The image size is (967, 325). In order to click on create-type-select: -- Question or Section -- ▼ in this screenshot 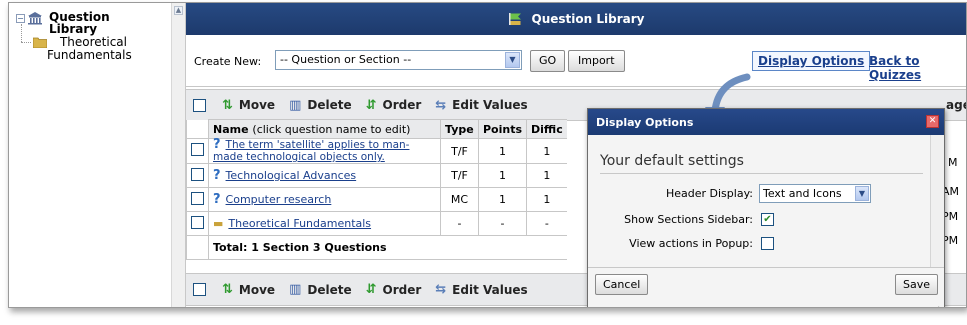, I will do `click(398, 60)`.